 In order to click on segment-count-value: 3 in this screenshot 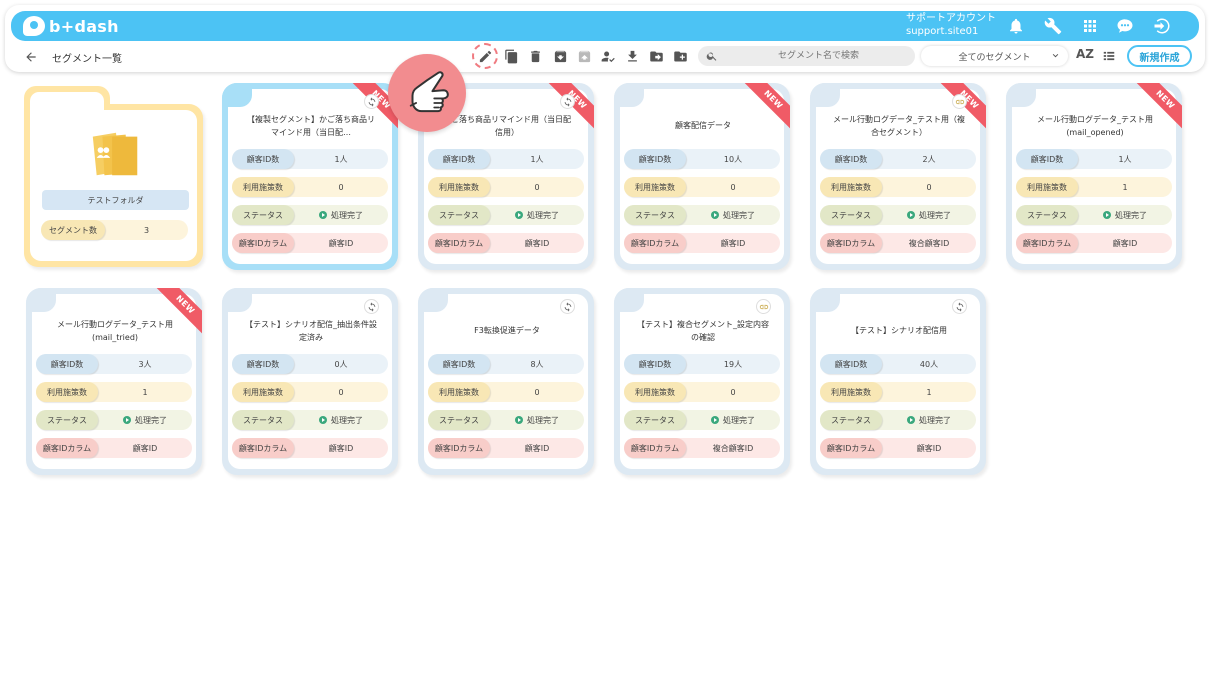, I will do `click(146, 230)`.